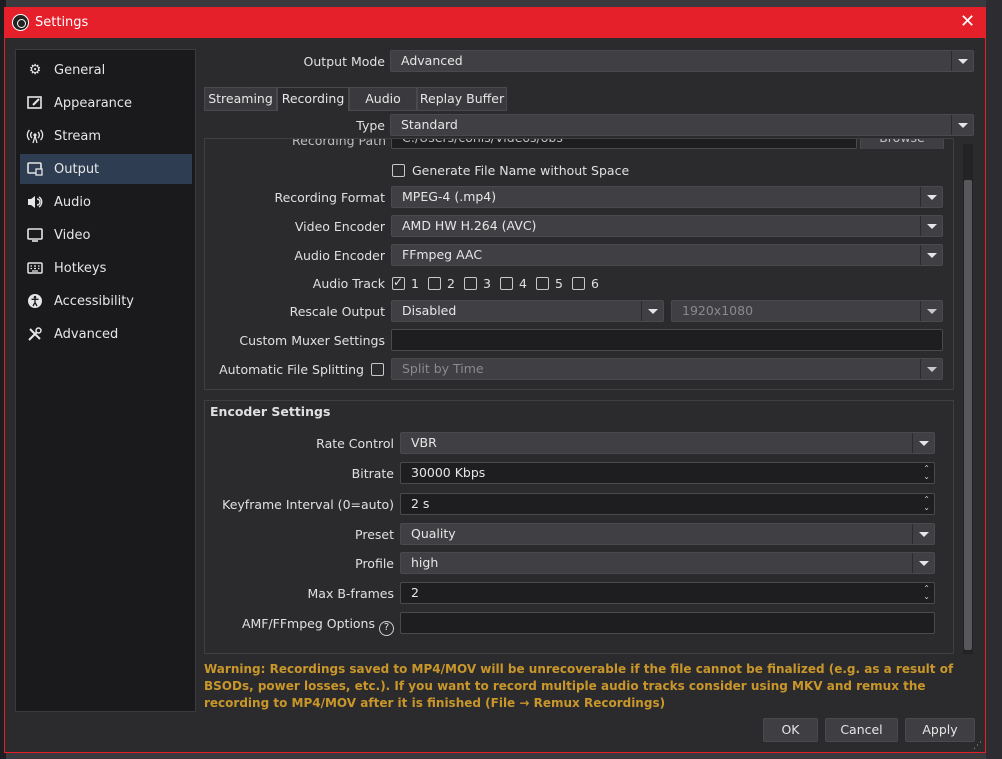 The width and height of the screenshot is (1002, 759). Describe the element at coordinates (383, 99) in the screenshot. I see `tab-audio: Audio` at that location.